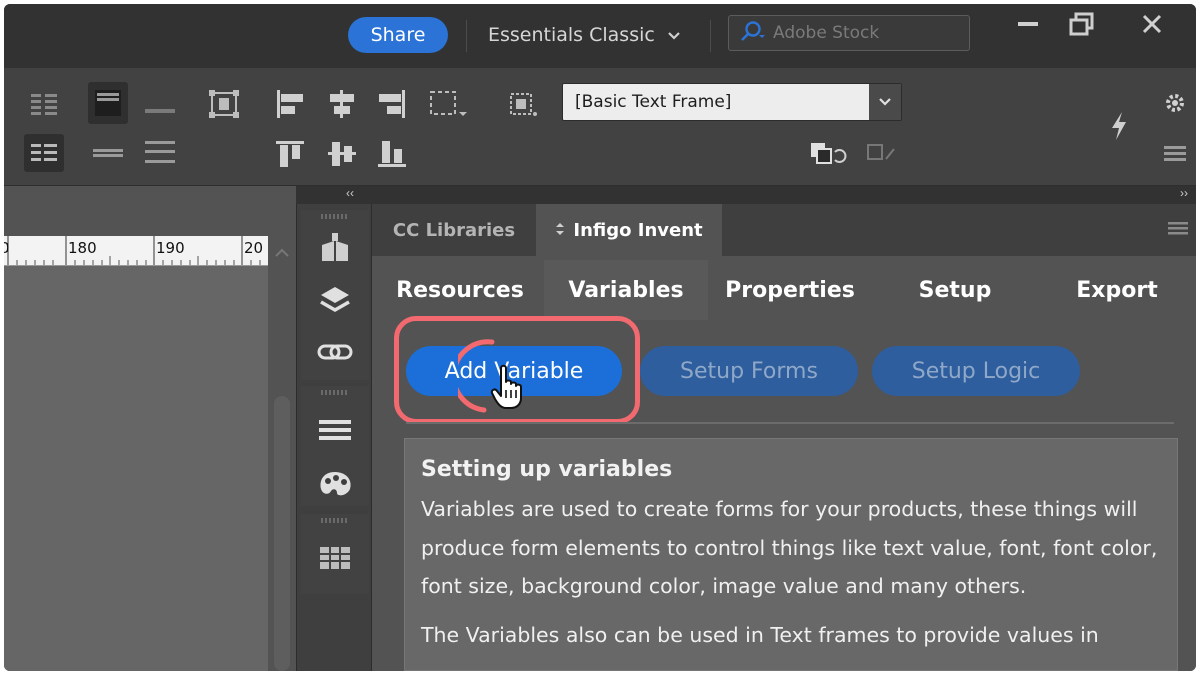 The image size is (1200, 675). I want to click on search-input, so click(868, 33).